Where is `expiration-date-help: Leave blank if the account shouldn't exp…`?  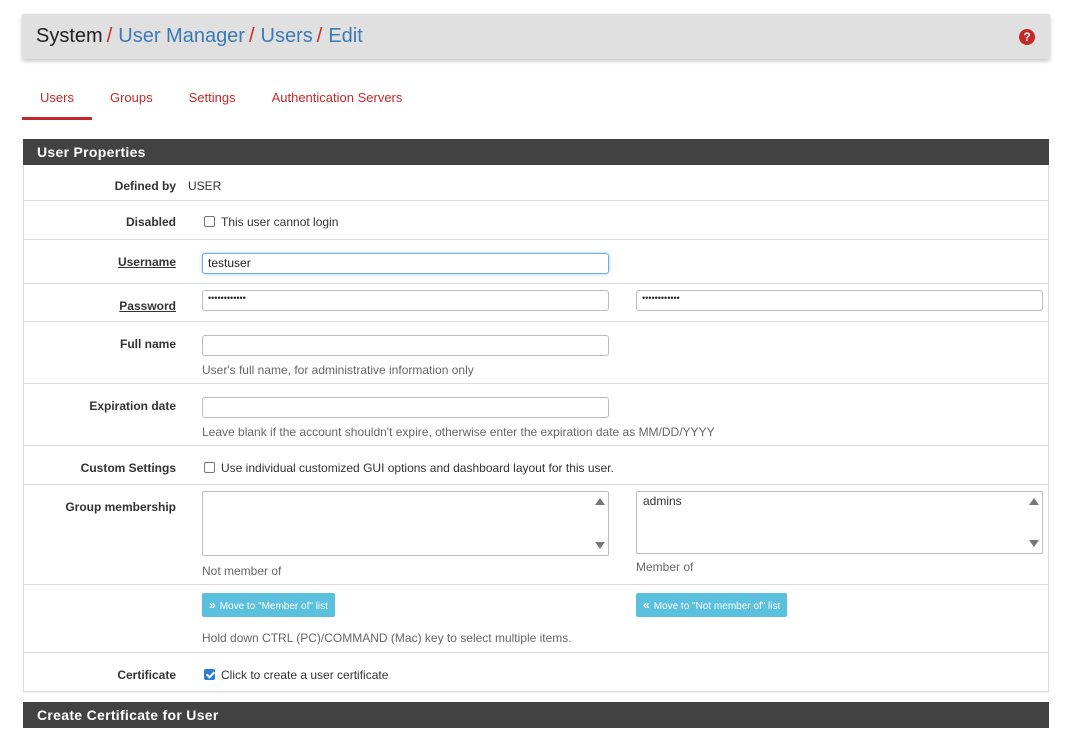 expiration-date-help: Leave blank if the account shouldn't exp… is located at coordinates (458, 432).